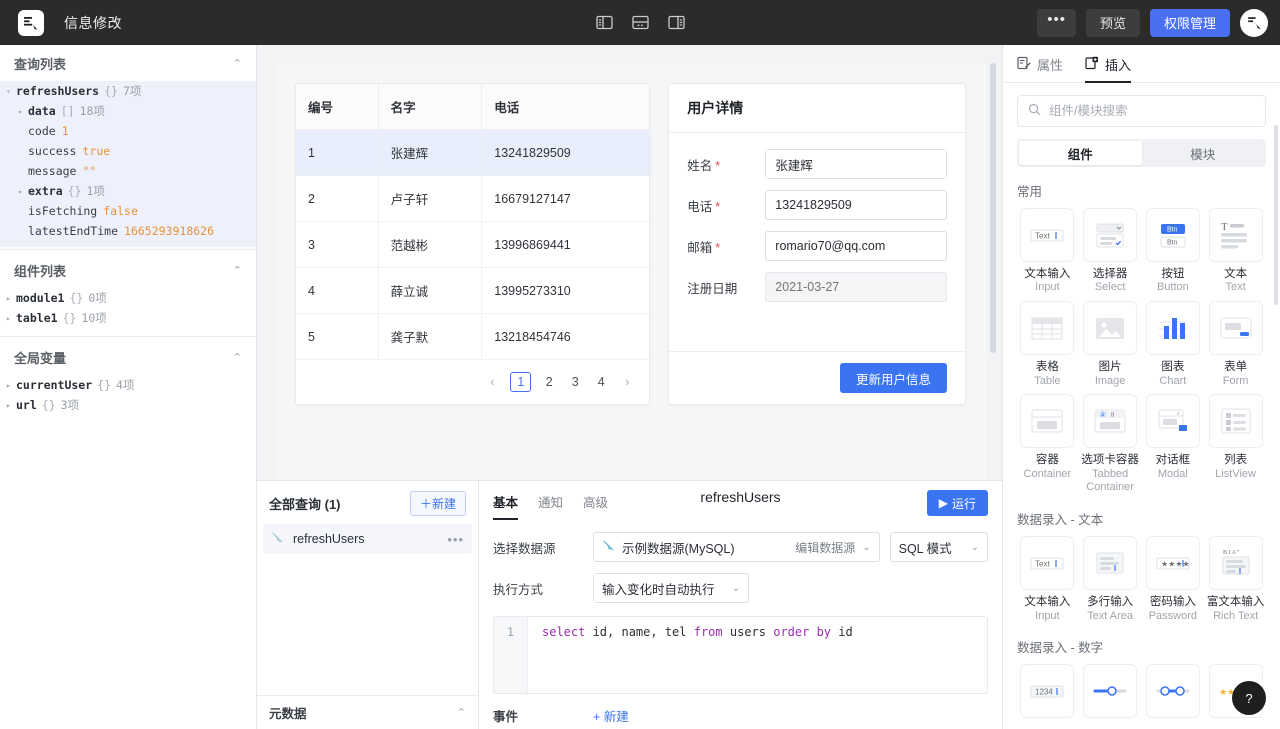  I want to click on toggle-right-panel-icon, so click(676, 23).